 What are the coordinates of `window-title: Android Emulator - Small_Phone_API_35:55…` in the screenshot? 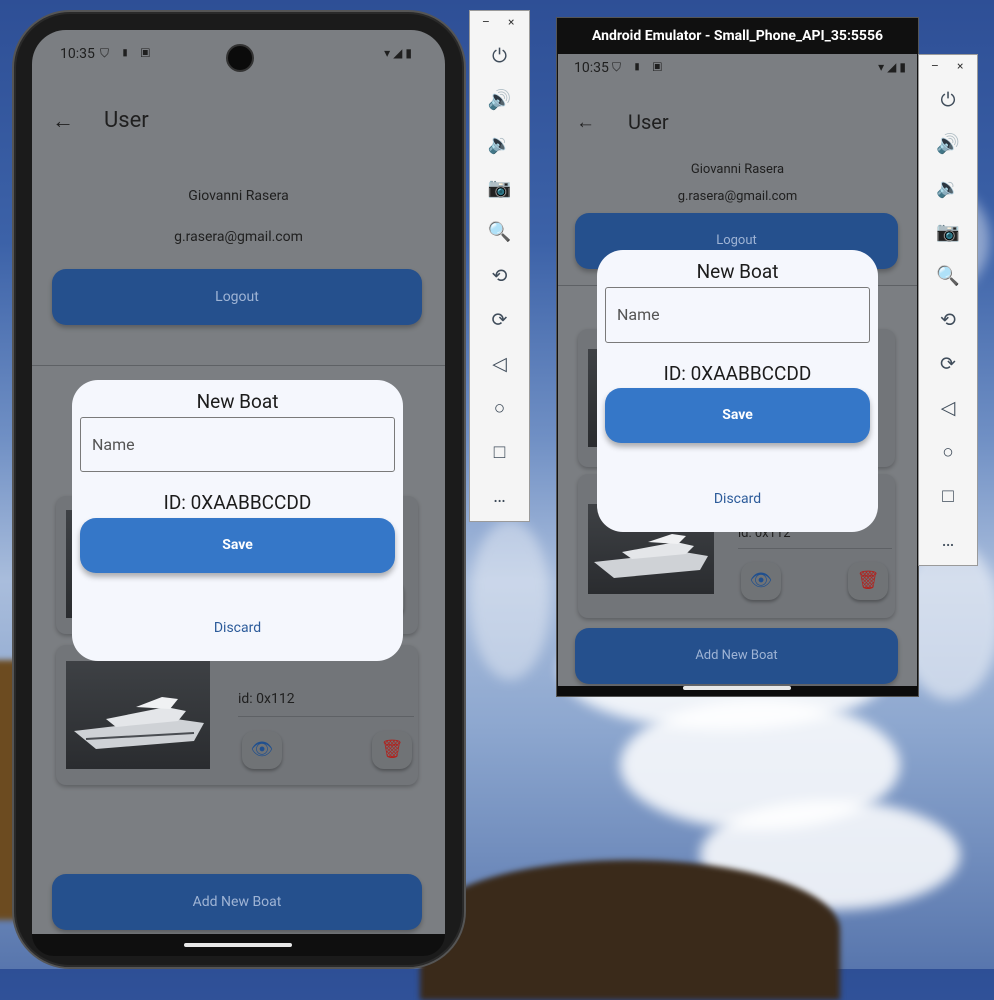 It's located at (737, 36).